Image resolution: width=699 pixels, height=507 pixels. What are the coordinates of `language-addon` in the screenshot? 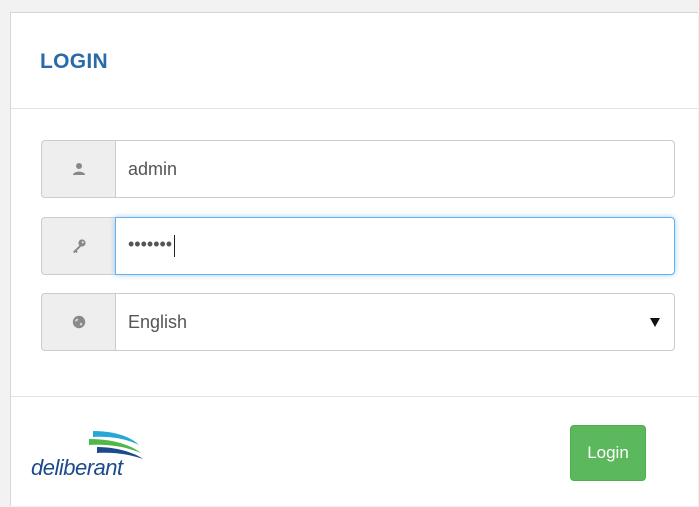 It's located at (78, 322).